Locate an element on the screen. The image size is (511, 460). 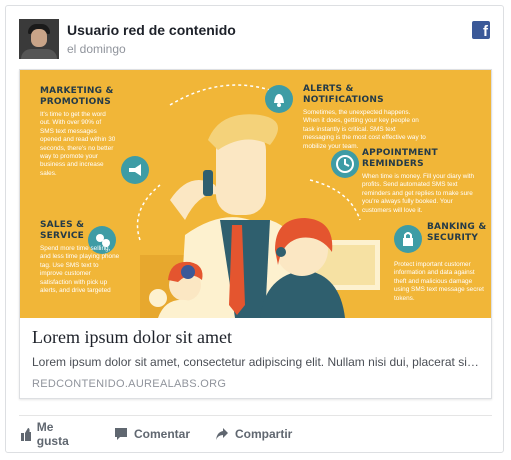
clock-icon is located at coordinates (345, 164).